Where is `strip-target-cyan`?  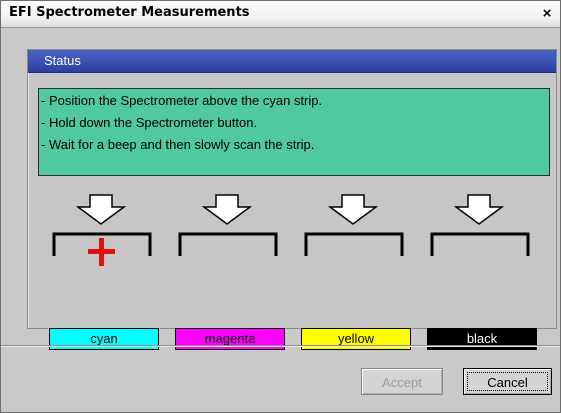 strip-target-cyan is located at coordinates (102, 244).